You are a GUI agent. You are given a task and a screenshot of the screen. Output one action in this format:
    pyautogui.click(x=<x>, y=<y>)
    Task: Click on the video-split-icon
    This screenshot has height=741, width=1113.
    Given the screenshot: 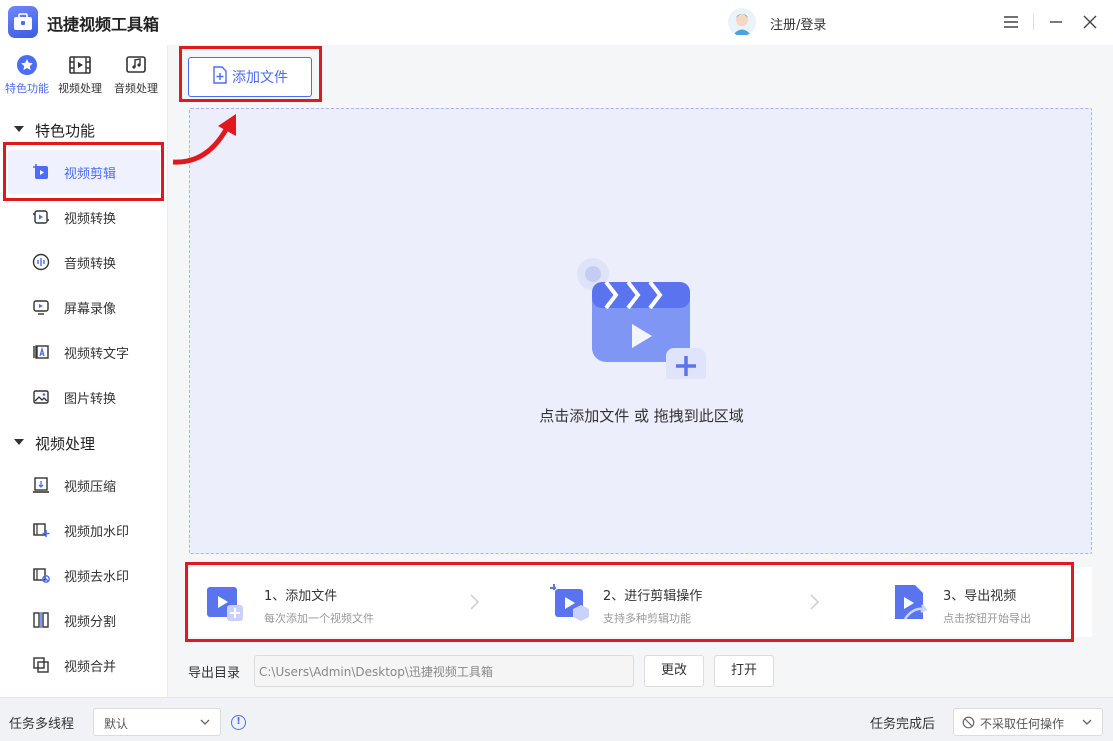 What is the action you would take?
    pyautogui.click(x=41, y=620)
    